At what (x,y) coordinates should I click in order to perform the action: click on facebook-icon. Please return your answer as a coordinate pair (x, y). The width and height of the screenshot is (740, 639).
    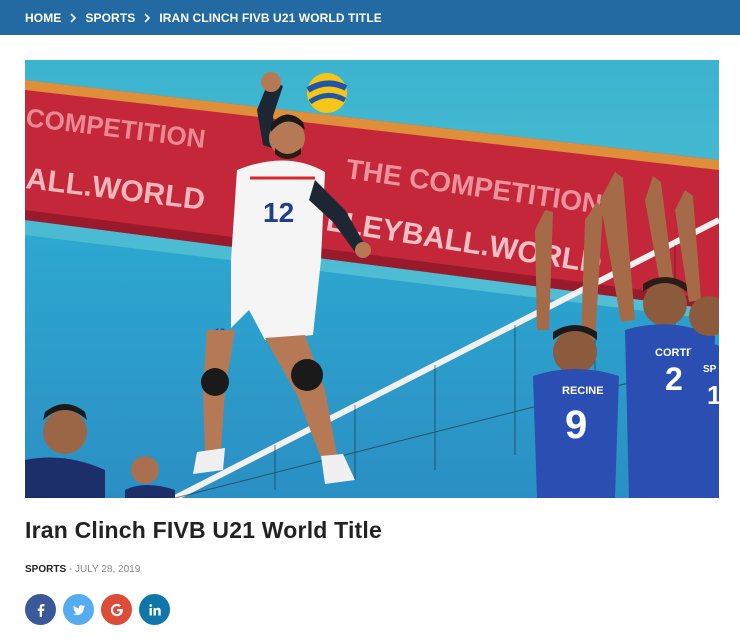
    Looking at the image, I should click on (40, 610).